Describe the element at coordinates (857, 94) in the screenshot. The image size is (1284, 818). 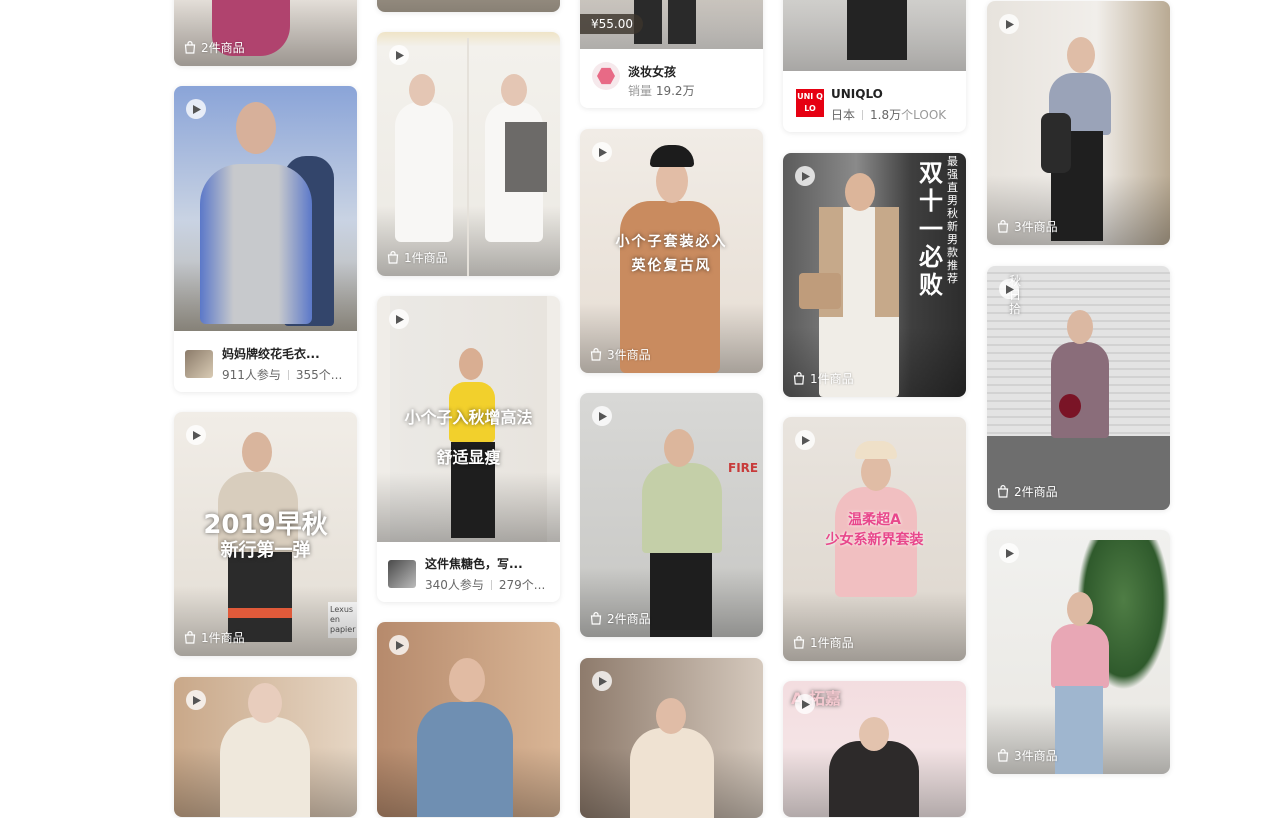
I see `brand-name: UNIQLO` at that location.